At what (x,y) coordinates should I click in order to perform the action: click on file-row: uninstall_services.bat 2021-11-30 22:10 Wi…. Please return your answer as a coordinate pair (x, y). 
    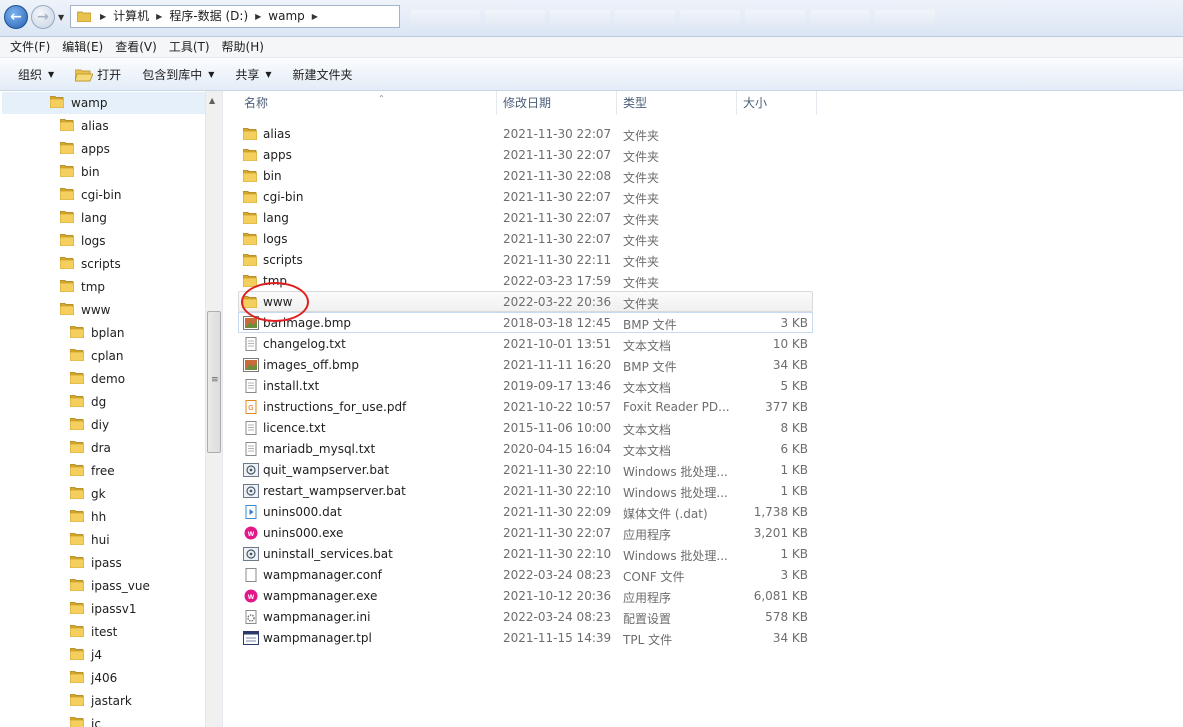
    Looking at the image, I should click on (525, 553).